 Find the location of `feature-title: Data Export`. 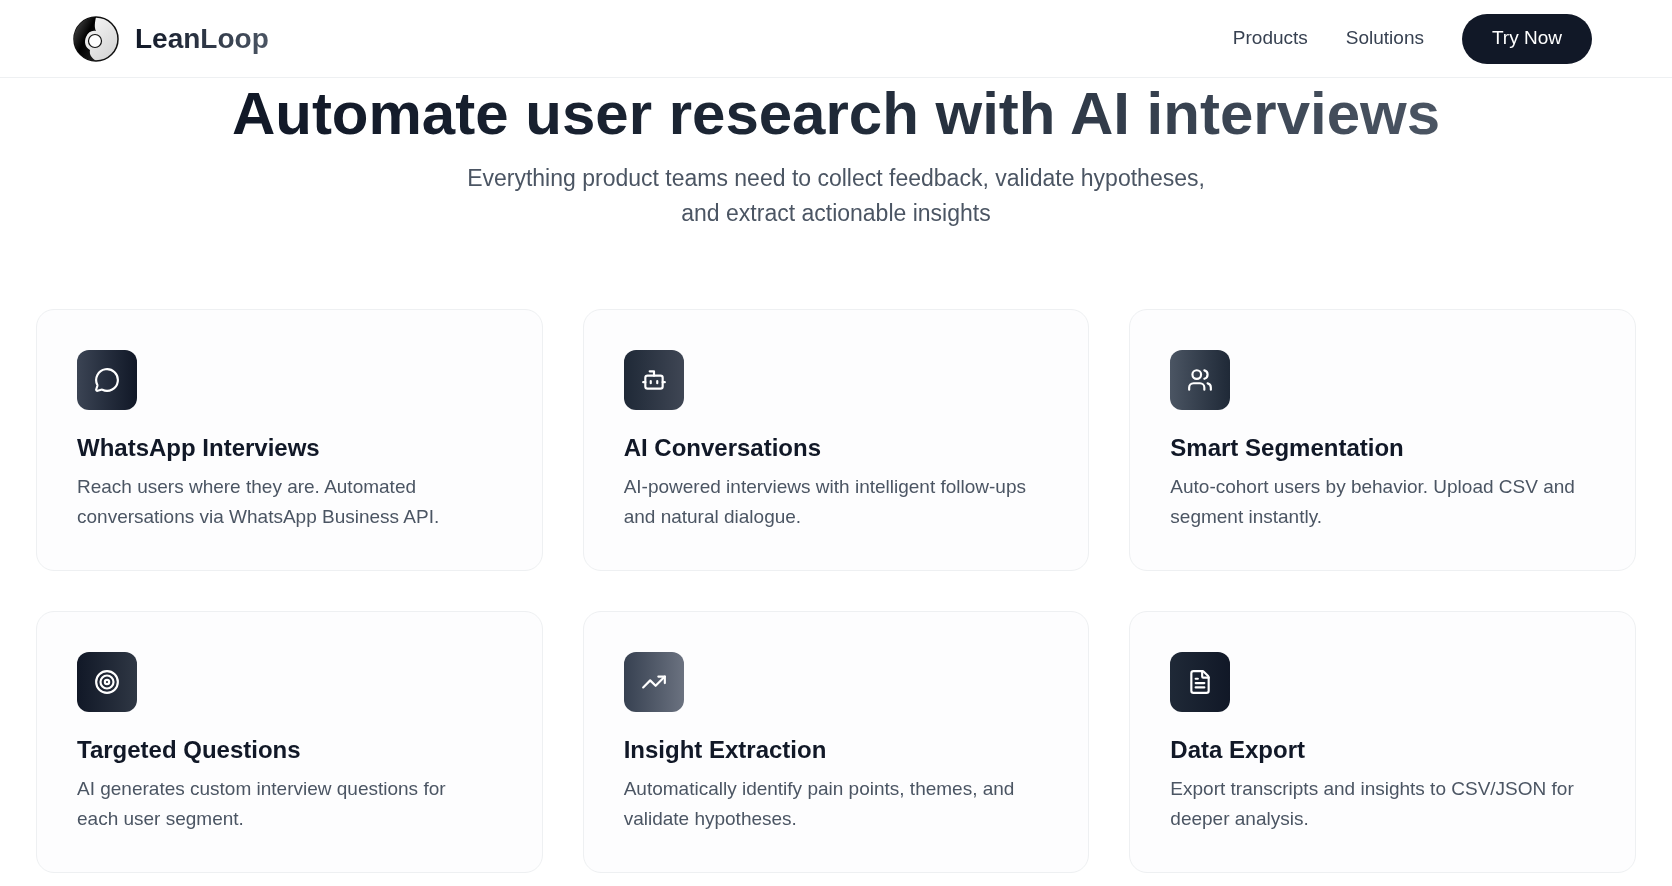

feature-title: Data Export is located at coordinates (1238, 750).